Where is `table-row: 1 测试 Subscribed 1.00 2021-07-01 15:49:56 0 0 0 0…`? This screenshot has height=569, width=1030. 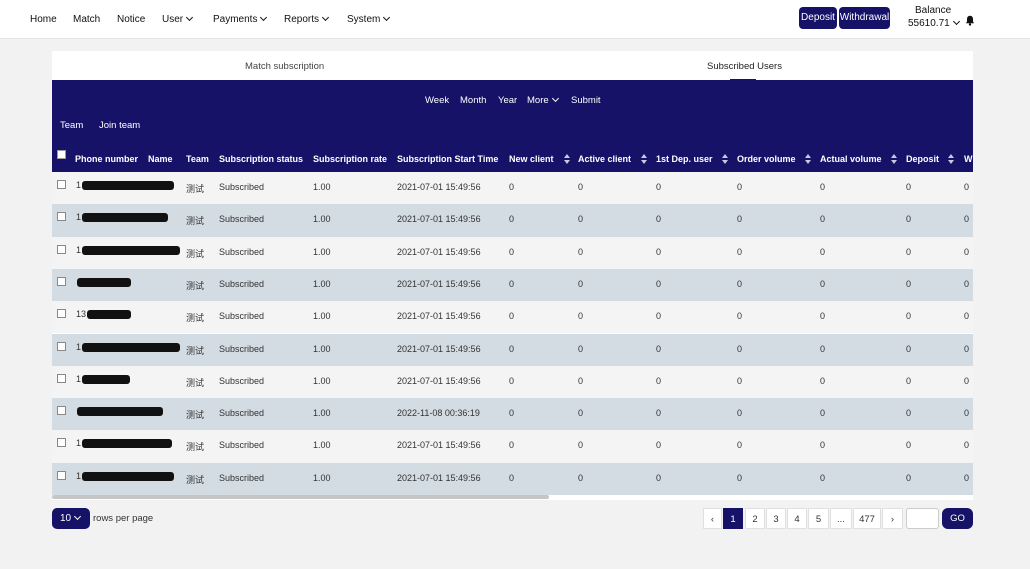 table-row: 1 测试 Subscribed 1.00 2021-07-01 15:49:56 0 0 0 0… is located at coordinates (512, 382).